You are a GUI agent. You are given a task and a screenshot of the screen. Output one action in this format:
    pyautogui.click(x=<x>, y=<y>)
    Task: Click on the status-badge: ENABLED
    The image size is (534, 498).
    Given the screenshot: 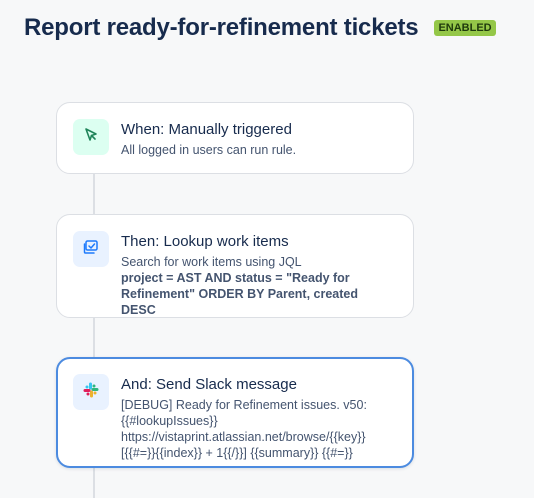 What is the action you would take?
    pyautogui.click(x=465, y=28)
    